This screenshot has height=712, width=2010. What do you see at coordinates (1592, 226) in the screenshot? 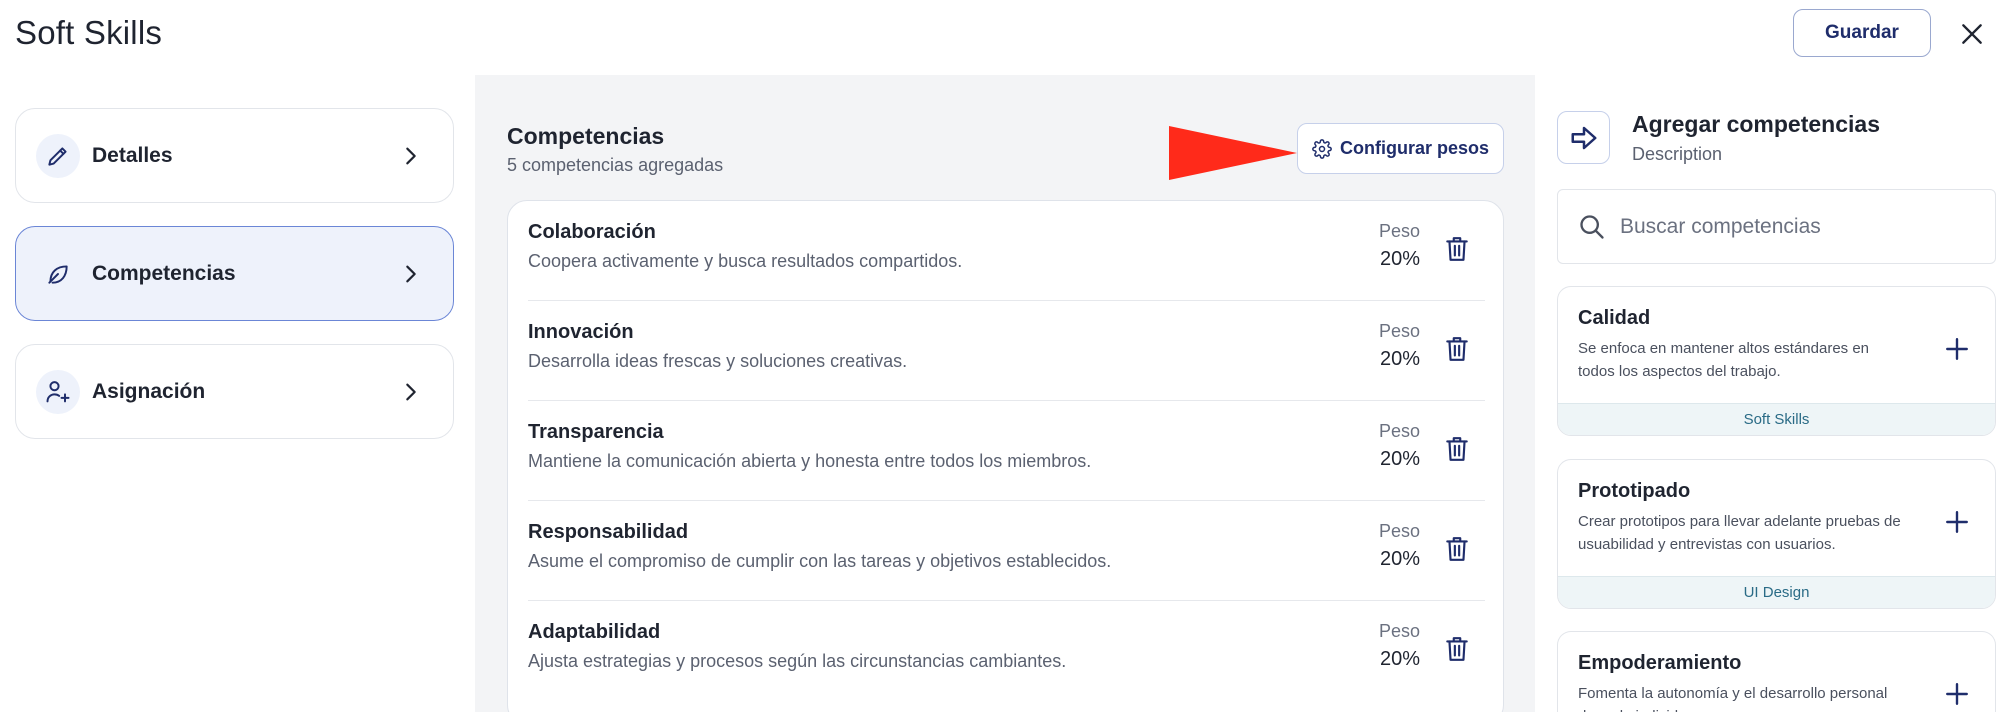
I see `search-icon` at bounding box center [1592, 226].